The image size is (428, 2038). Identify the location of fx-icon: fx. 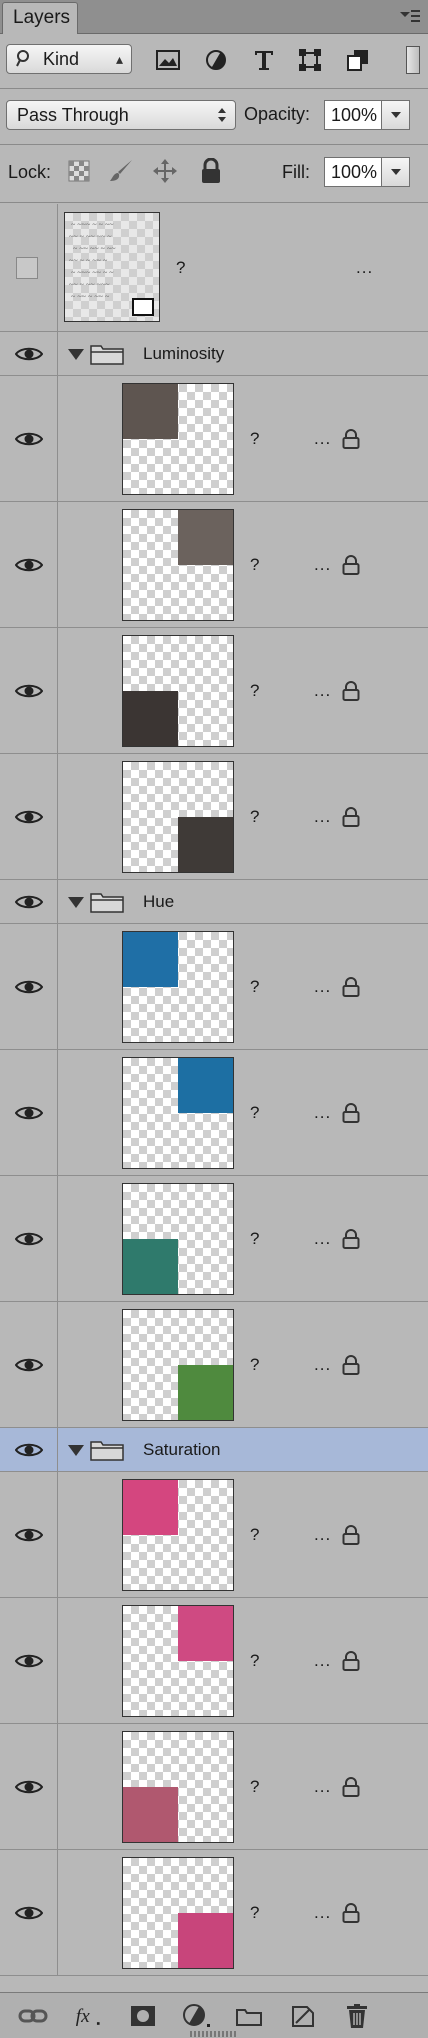
(89, 2016).